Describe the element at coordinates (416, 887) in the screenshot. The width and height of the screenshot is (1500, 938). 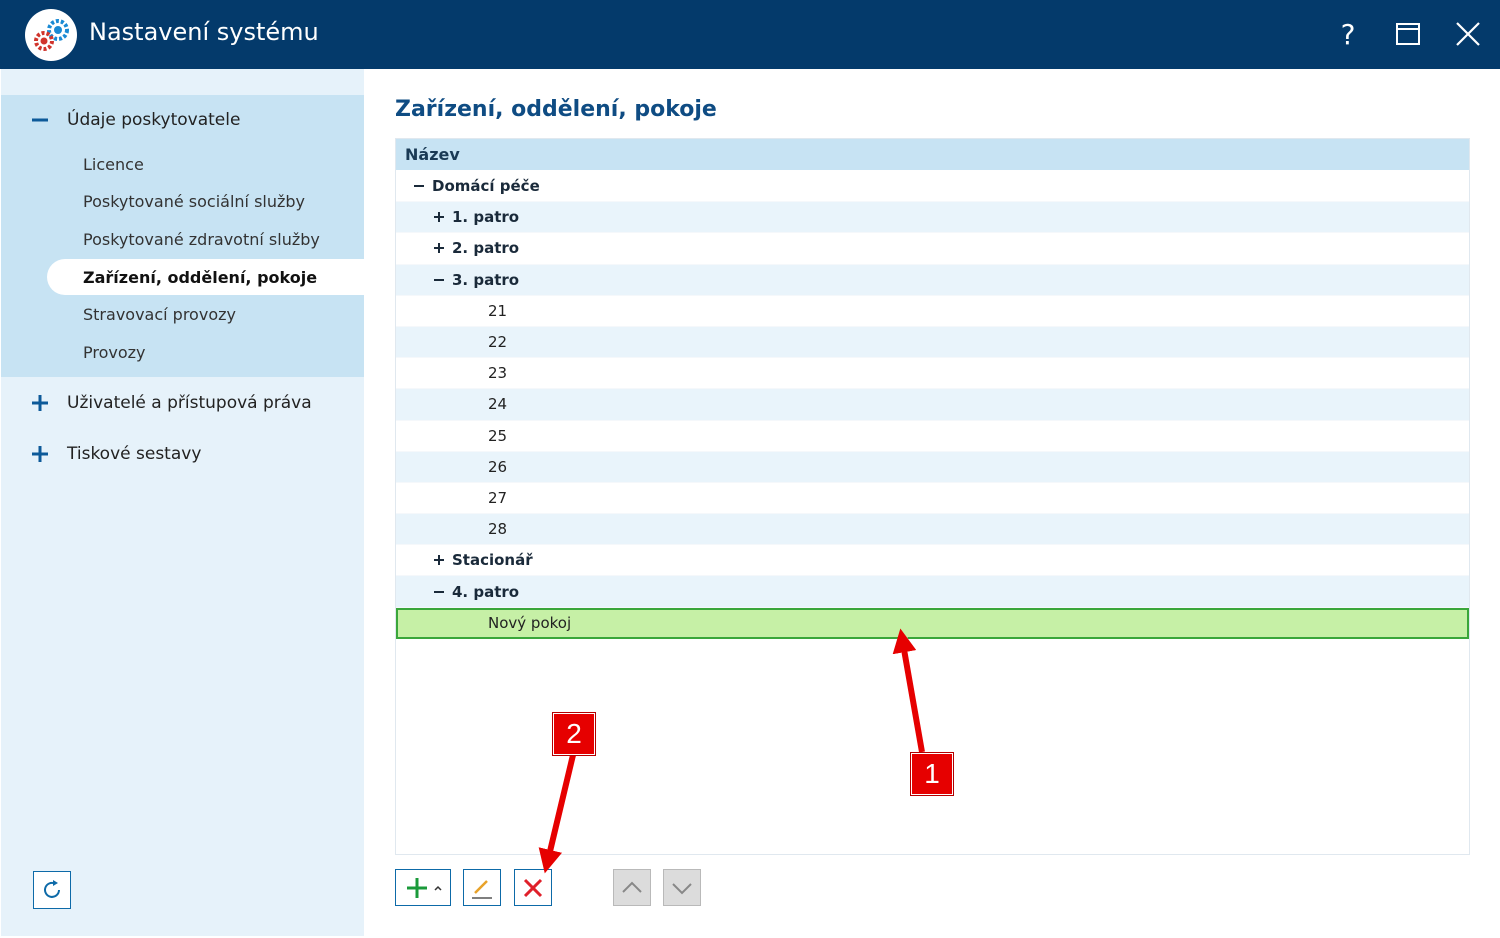
I see `plus-icon` at that location.